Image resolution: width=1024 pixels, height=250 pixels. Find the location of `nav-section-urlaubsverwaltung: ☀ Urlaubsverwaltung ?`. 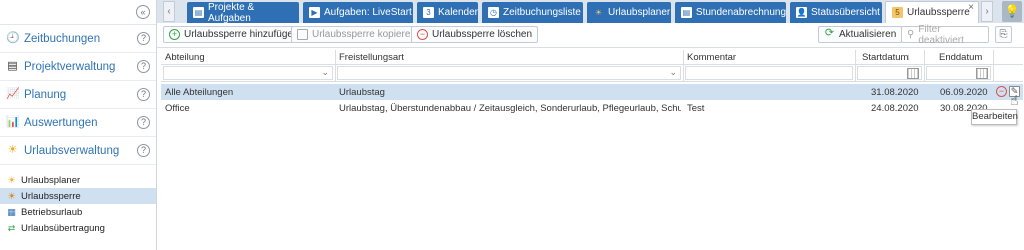

nav-section-urlaubsverwaltung: ☀ Urlaubsverwaltung ? is located at coordinates (78, 151).